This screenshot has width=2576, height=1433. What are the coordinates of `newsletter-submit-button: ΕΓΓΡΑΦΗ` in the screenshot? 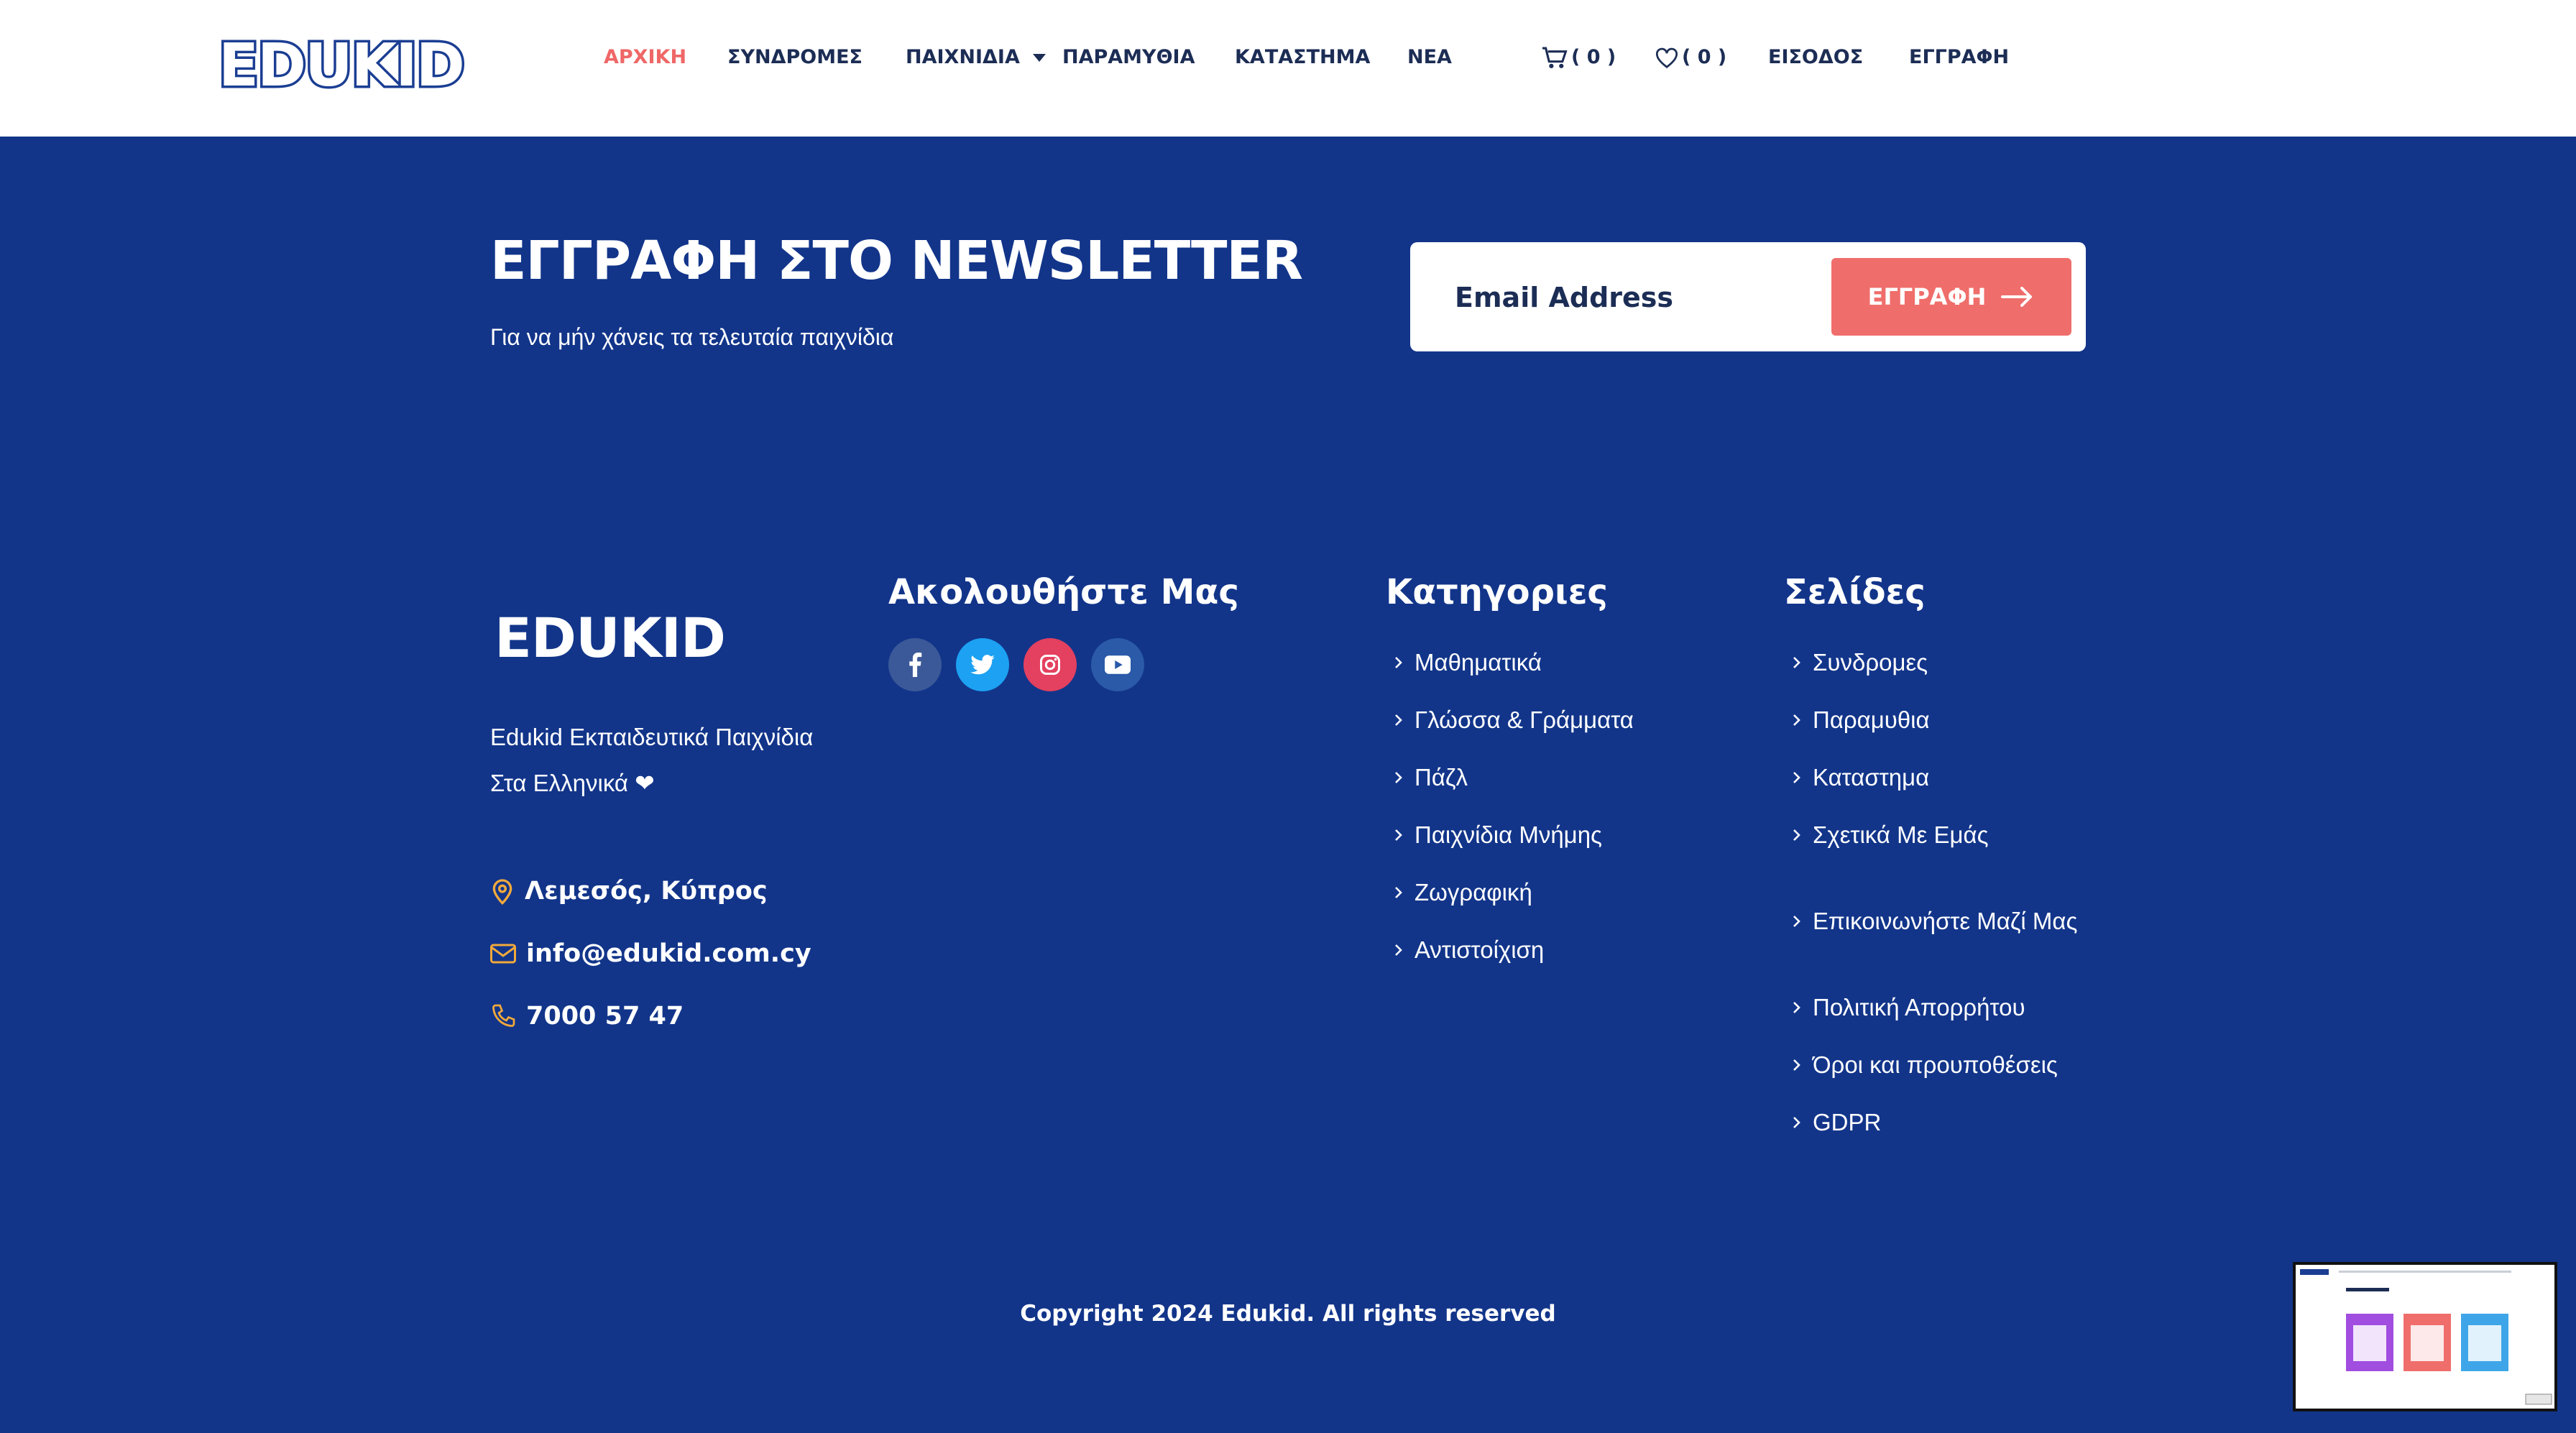 It's located at (1951, 297).